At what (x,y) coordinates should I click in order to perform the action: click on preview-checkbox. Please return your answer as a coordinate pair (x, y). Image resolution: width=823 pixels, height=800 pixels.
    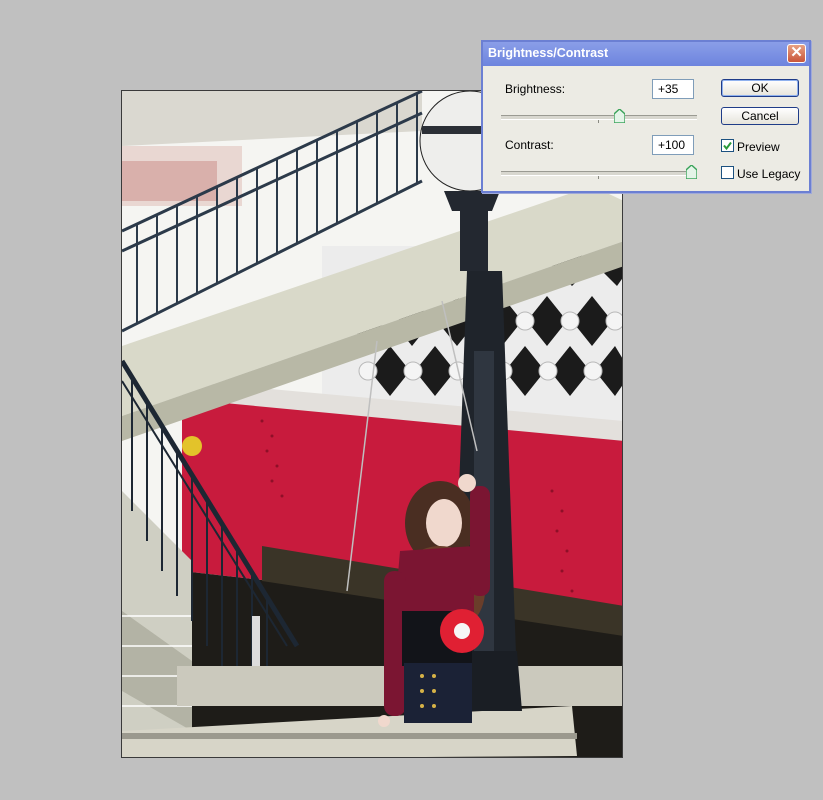
    Looking at the image, I should click on (727, 145).